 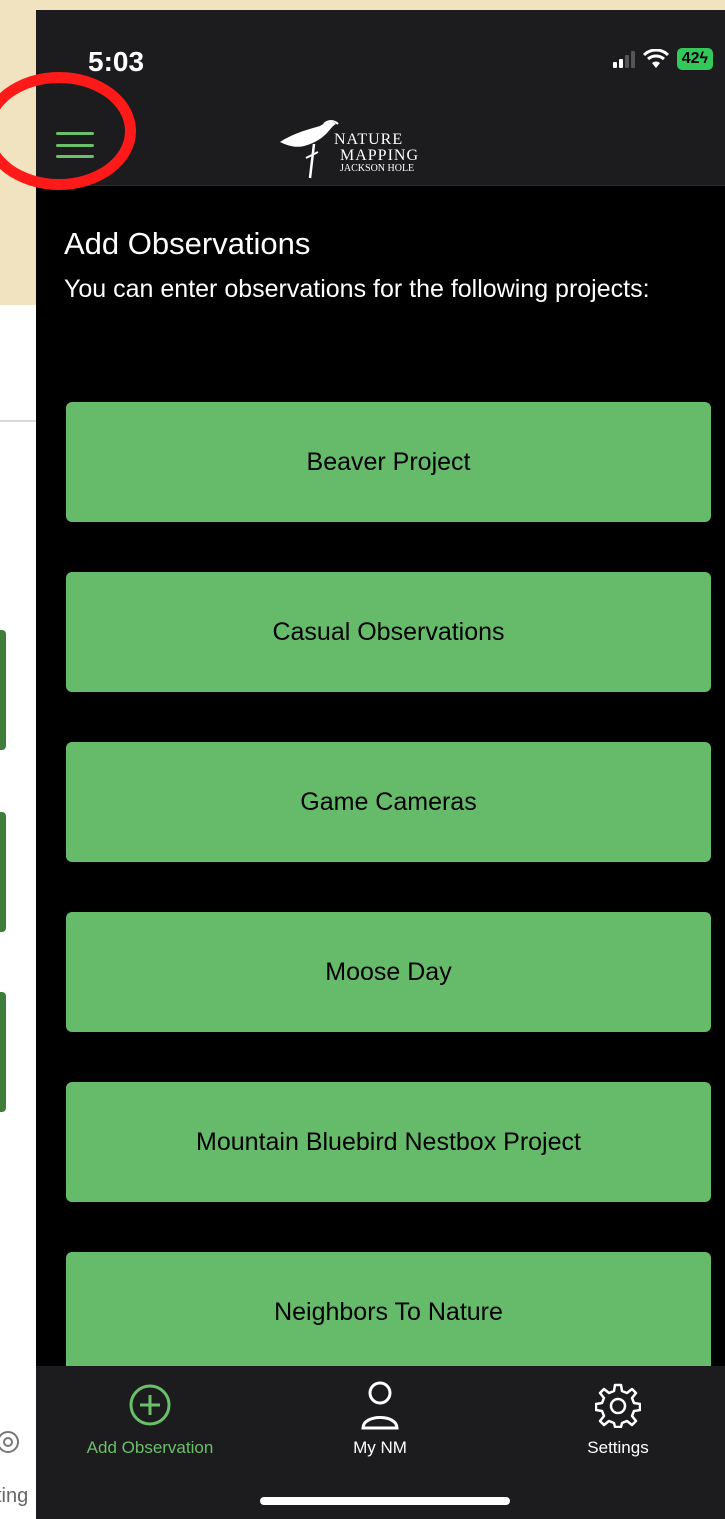 I want to click on page-title: Add Observations, so click(x=187, y=243).